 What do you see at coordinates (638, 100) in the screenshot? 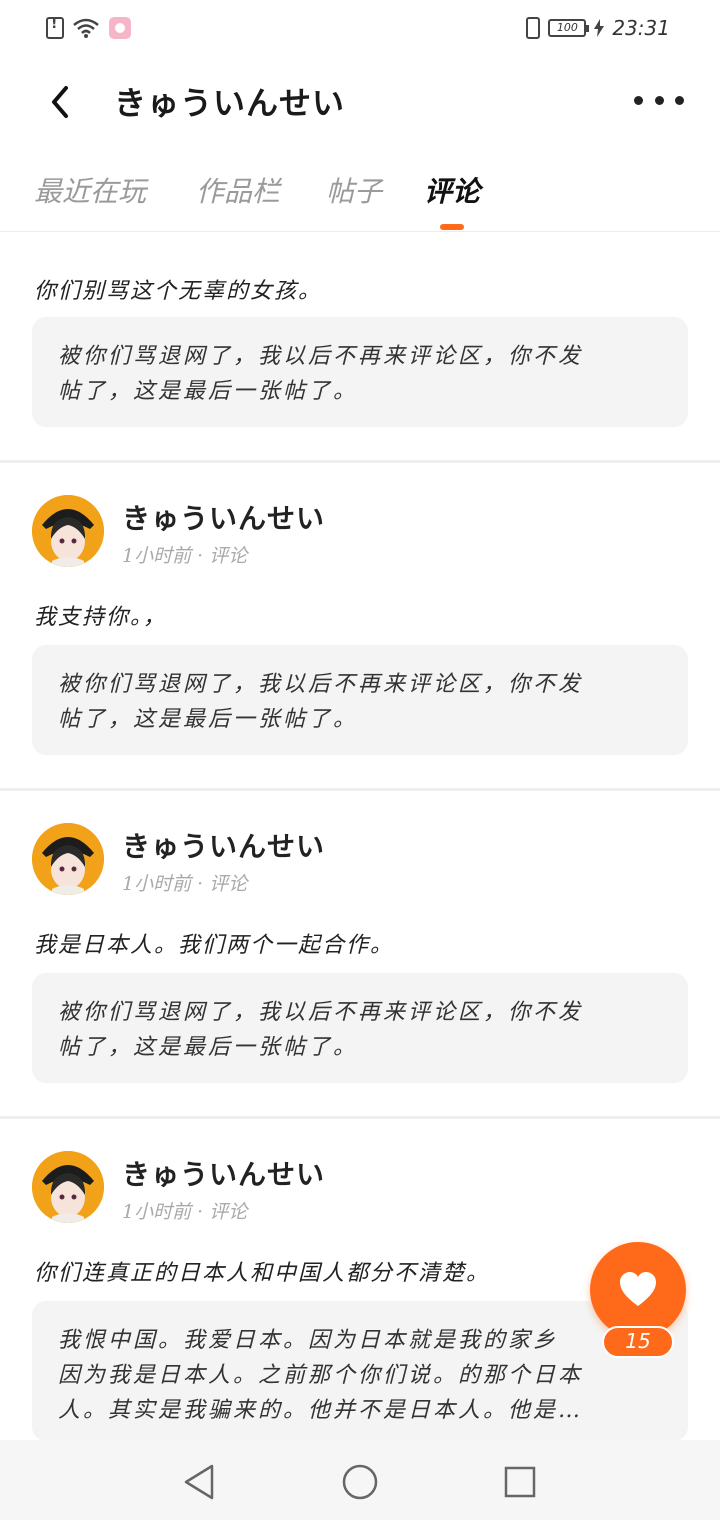
I see `more-dots-icon` at bounding box center [638, 100].